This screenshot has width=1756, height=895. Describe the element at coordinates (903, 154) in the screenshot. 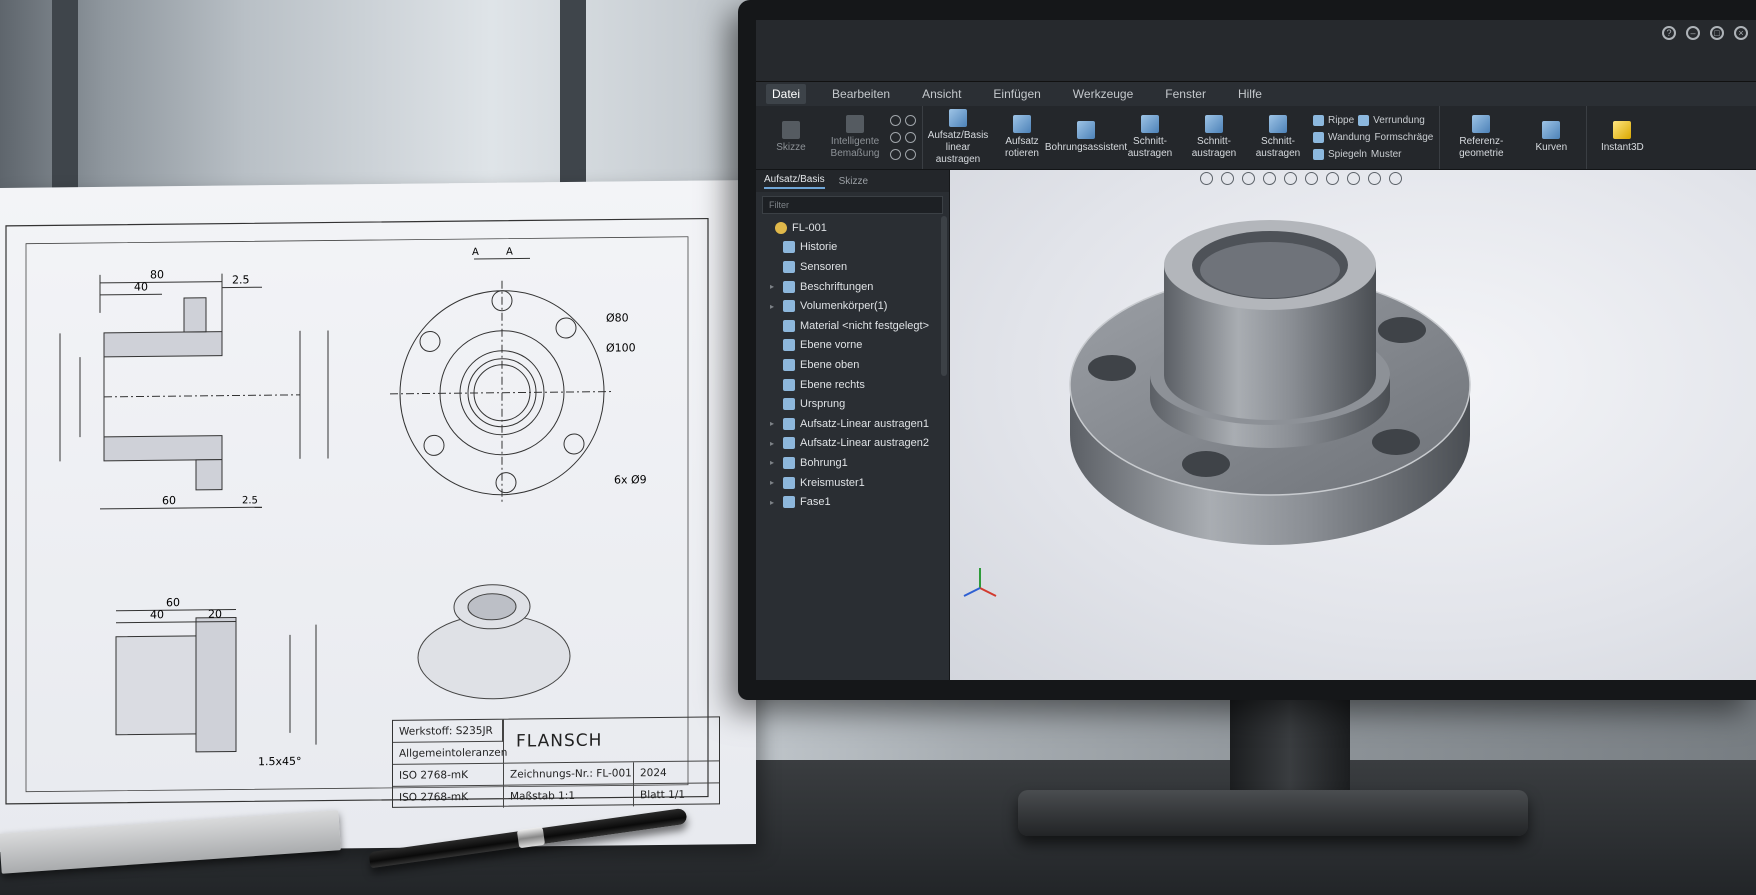

I see `convert-tool` at that location.